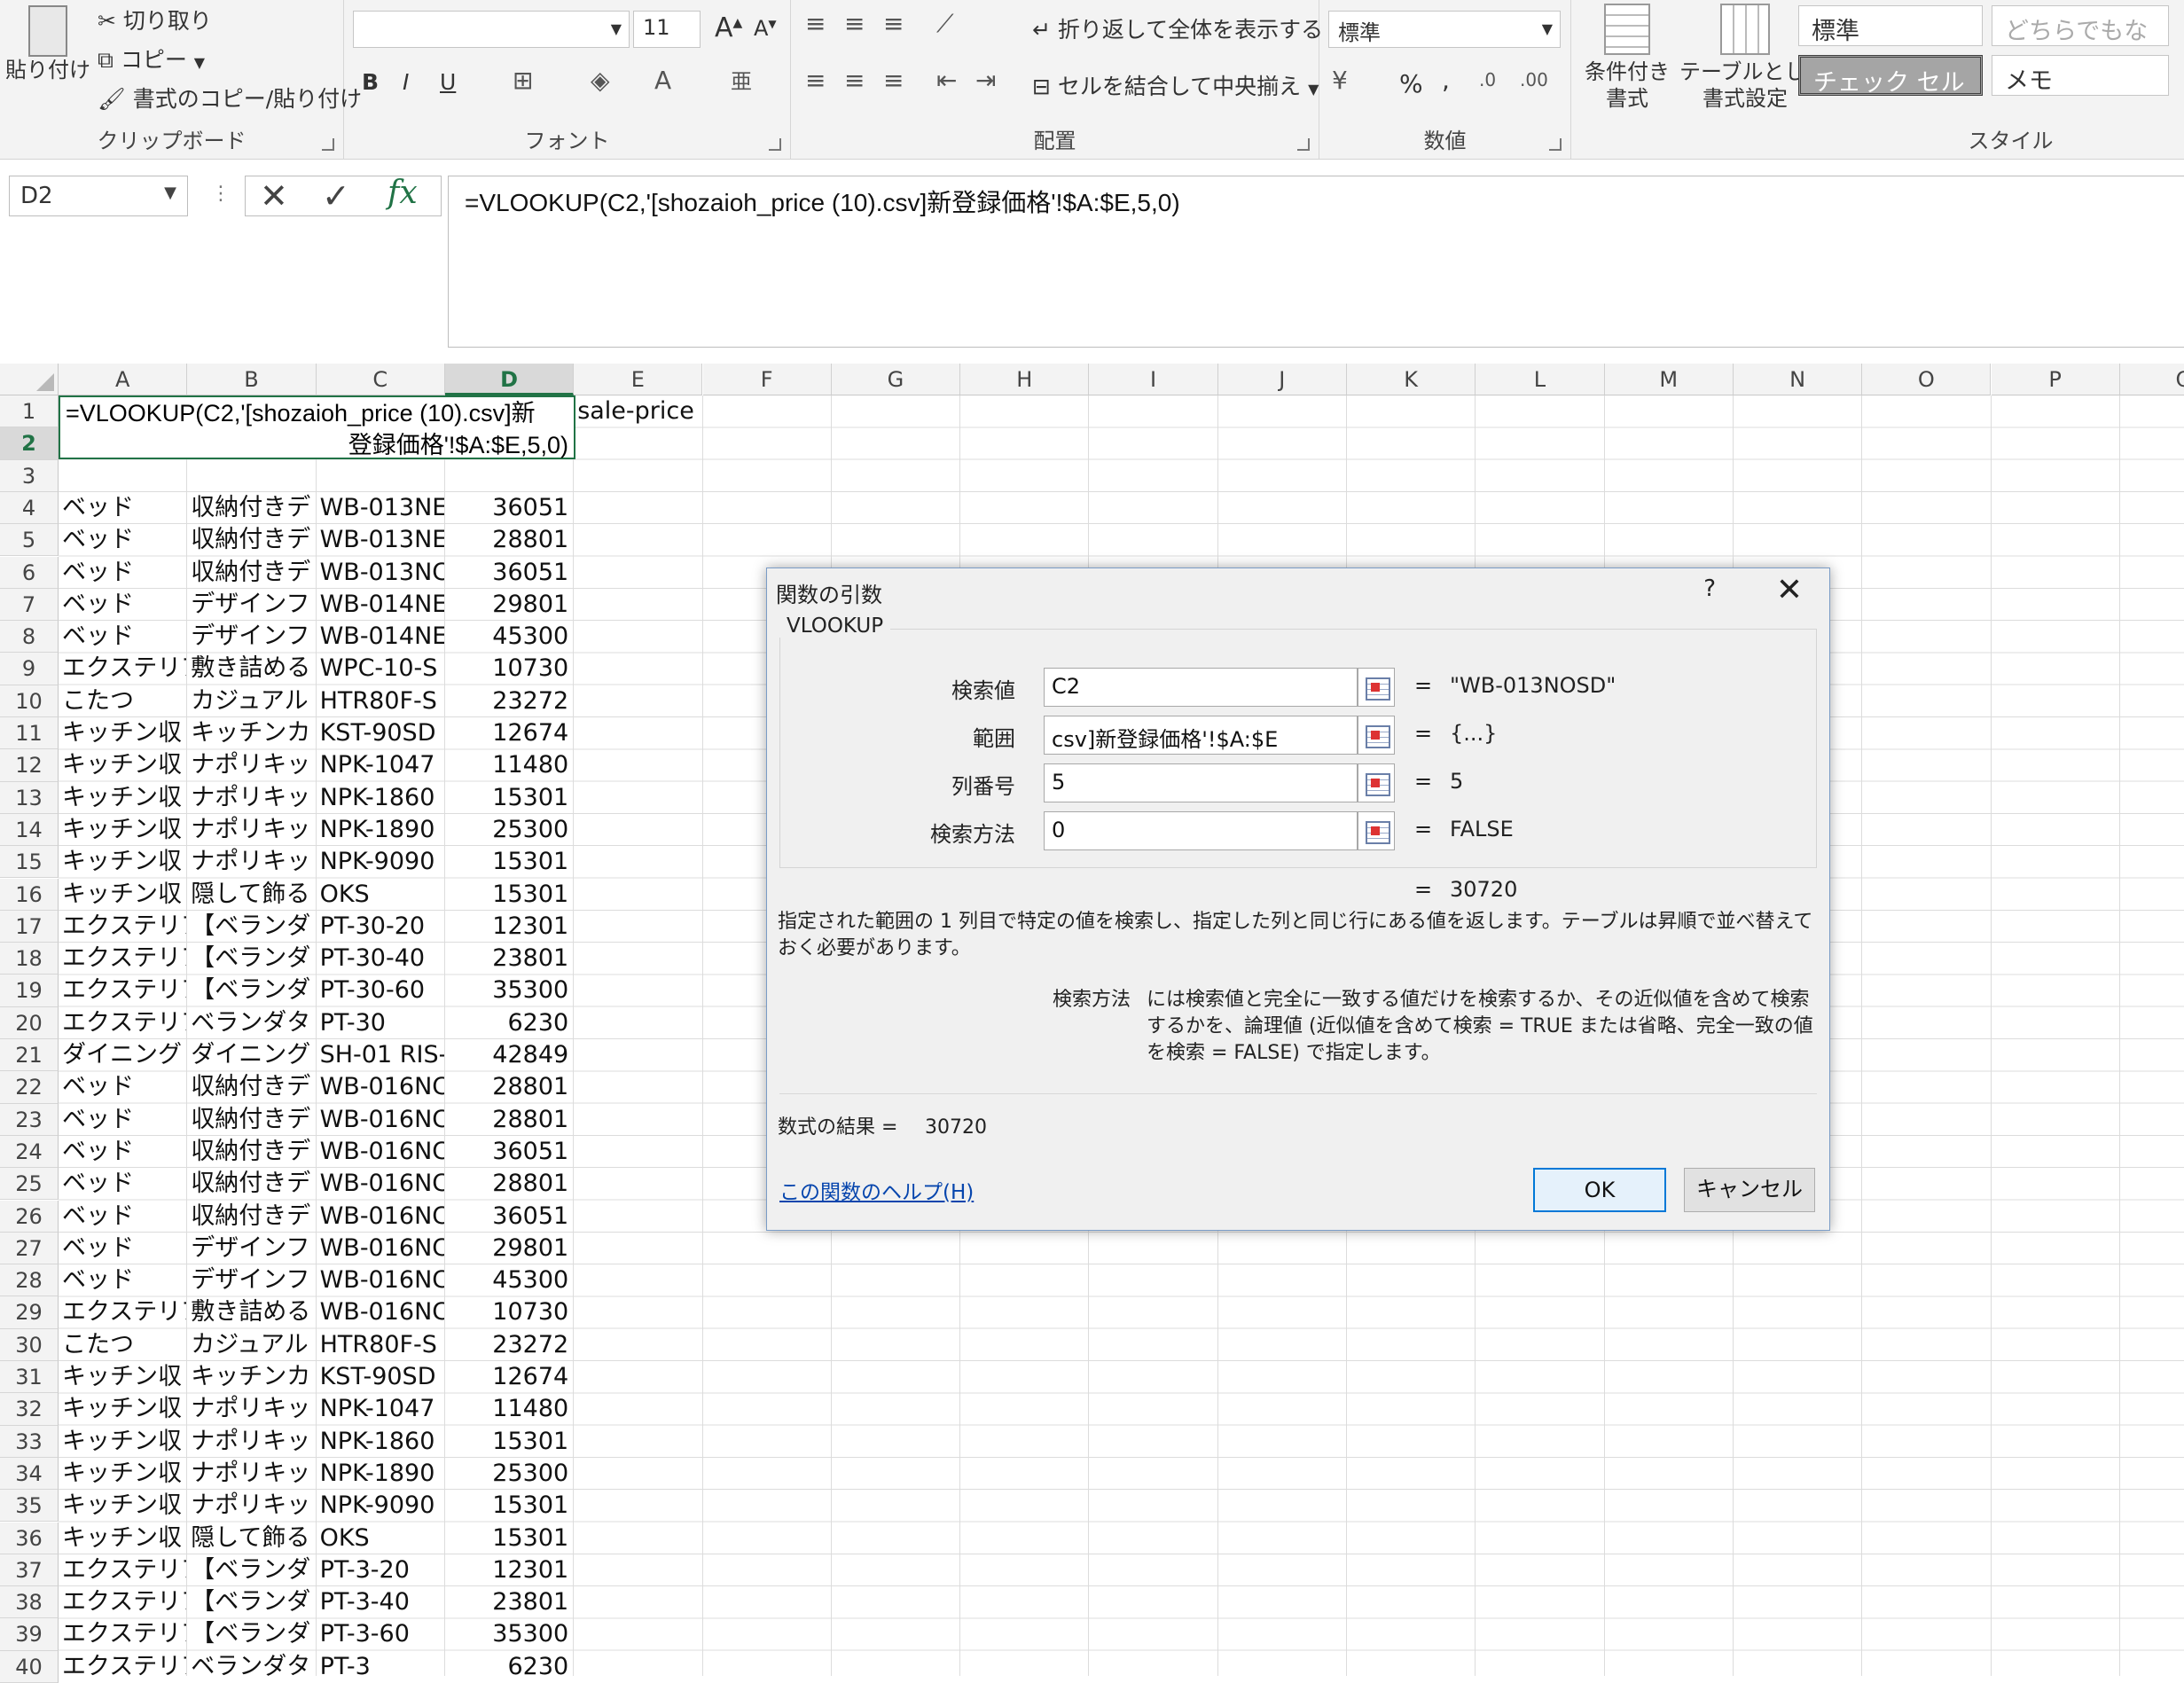 The height and width of the screenshot is (1683, 2184). Describe the element at coordinates (29, 1667) in the screenshot. I see `row-header: 40` at that location.